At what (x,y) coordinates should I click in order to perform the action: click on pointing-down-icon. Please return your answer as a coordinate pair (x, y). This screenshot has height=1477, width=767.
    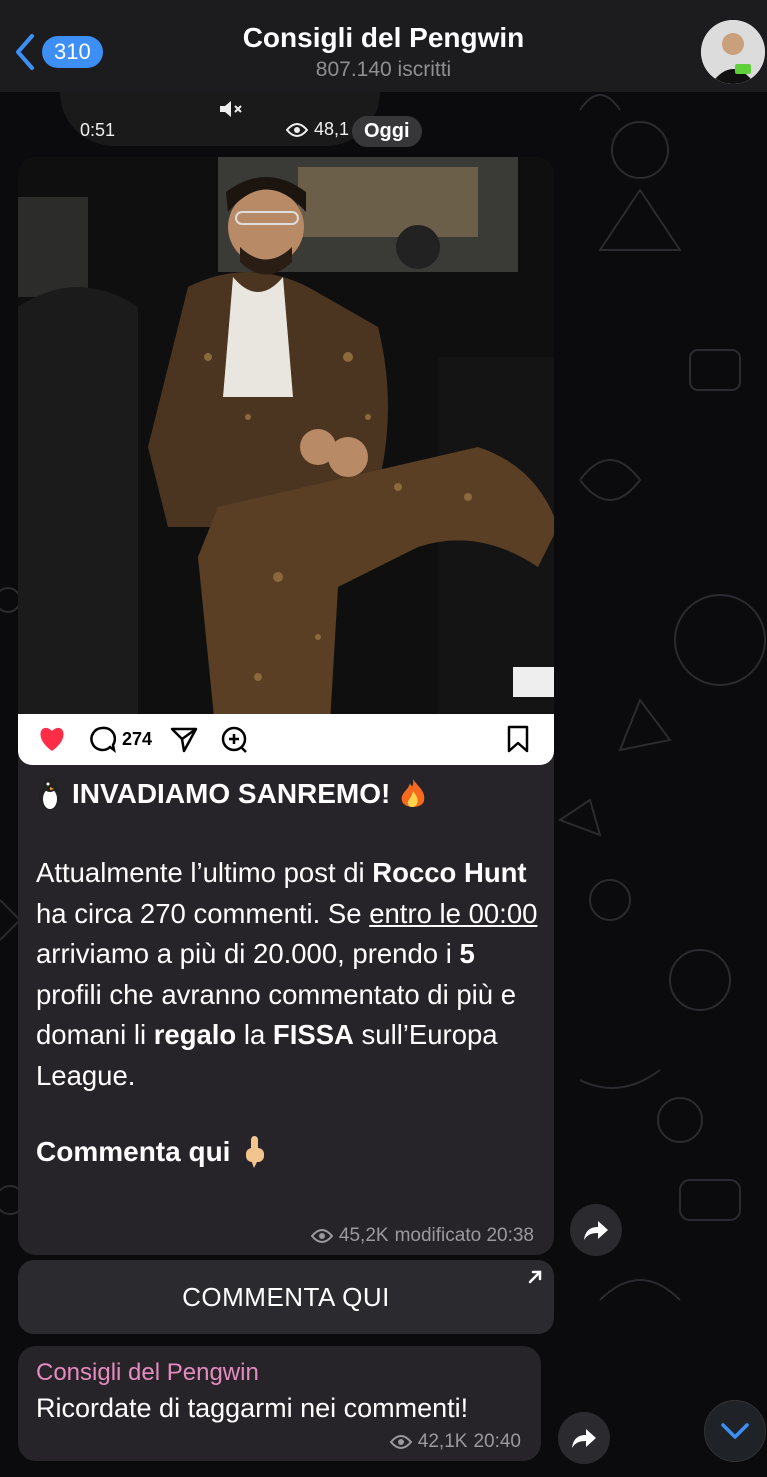
    Looking at the image, I should click on (255, 1152).